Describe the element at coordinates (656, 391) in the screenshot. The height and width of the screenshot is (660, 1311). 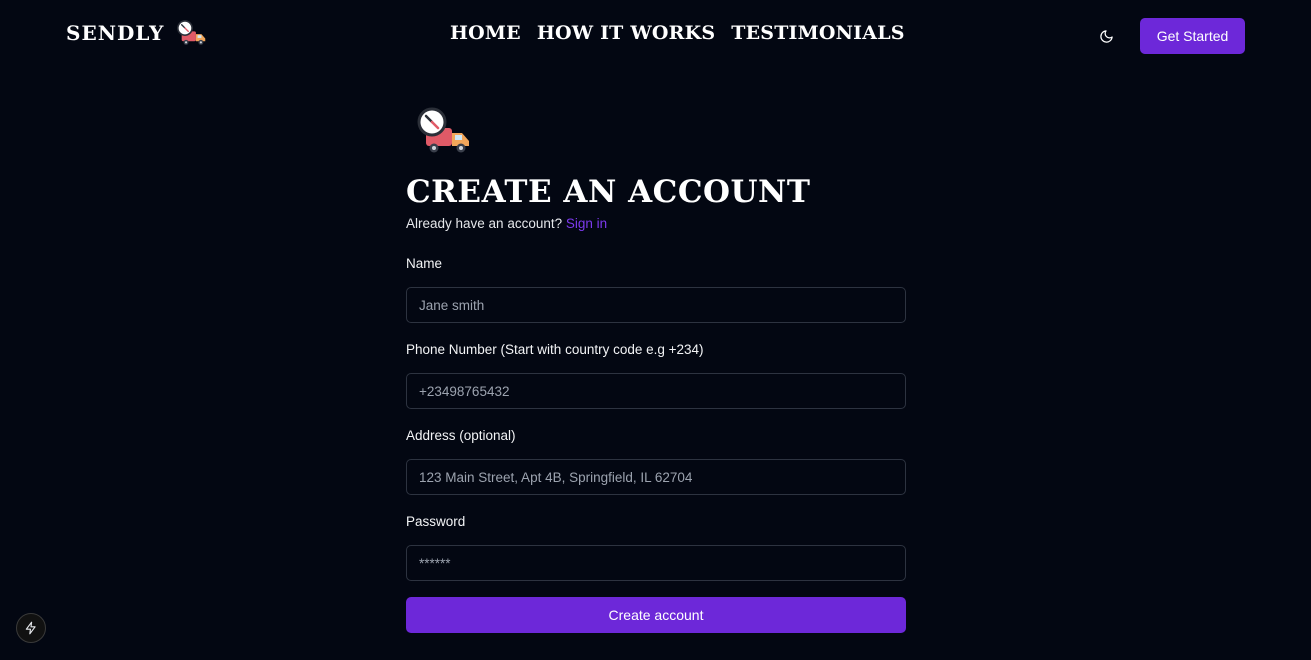
I see `phone-input` at that location.